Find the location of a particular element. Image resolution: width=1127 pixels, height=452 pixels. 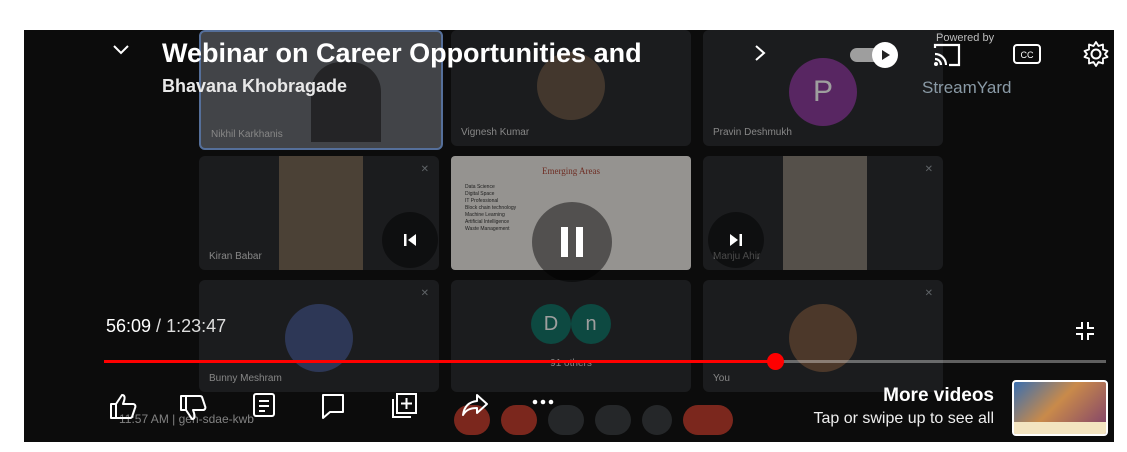

skip-next-icon is located at coordinates (736, 240).